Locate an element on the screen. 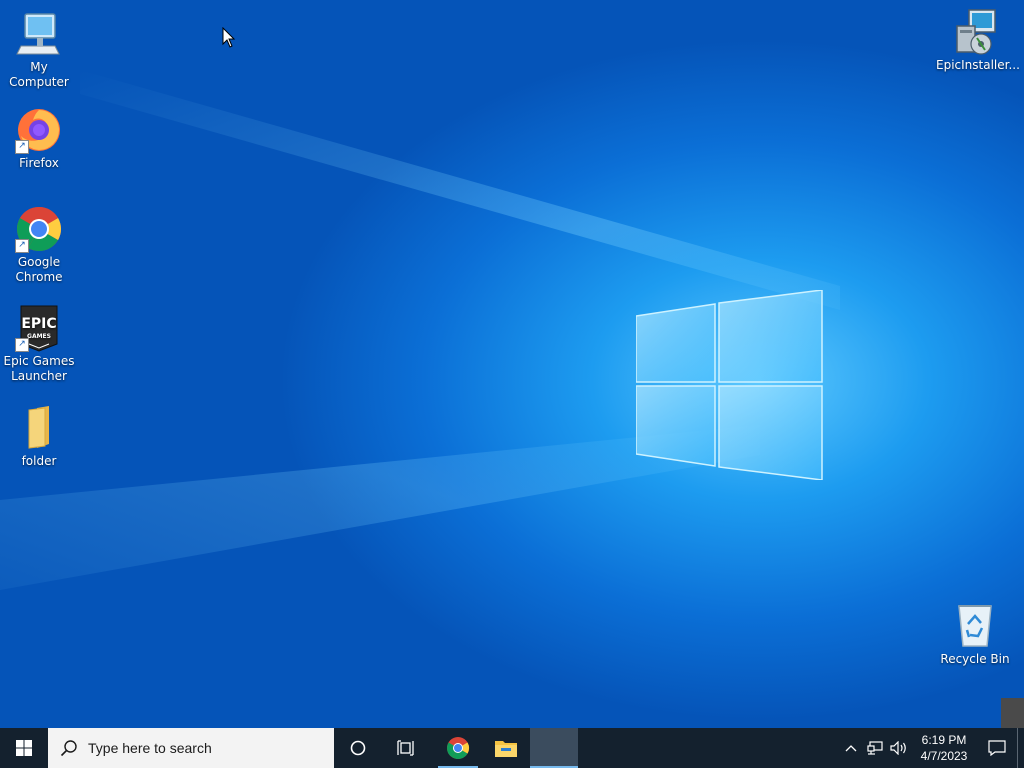 This screenshot has width=1024, height=768. desktop-icon-label: folder is located at coordinates (39, 461).